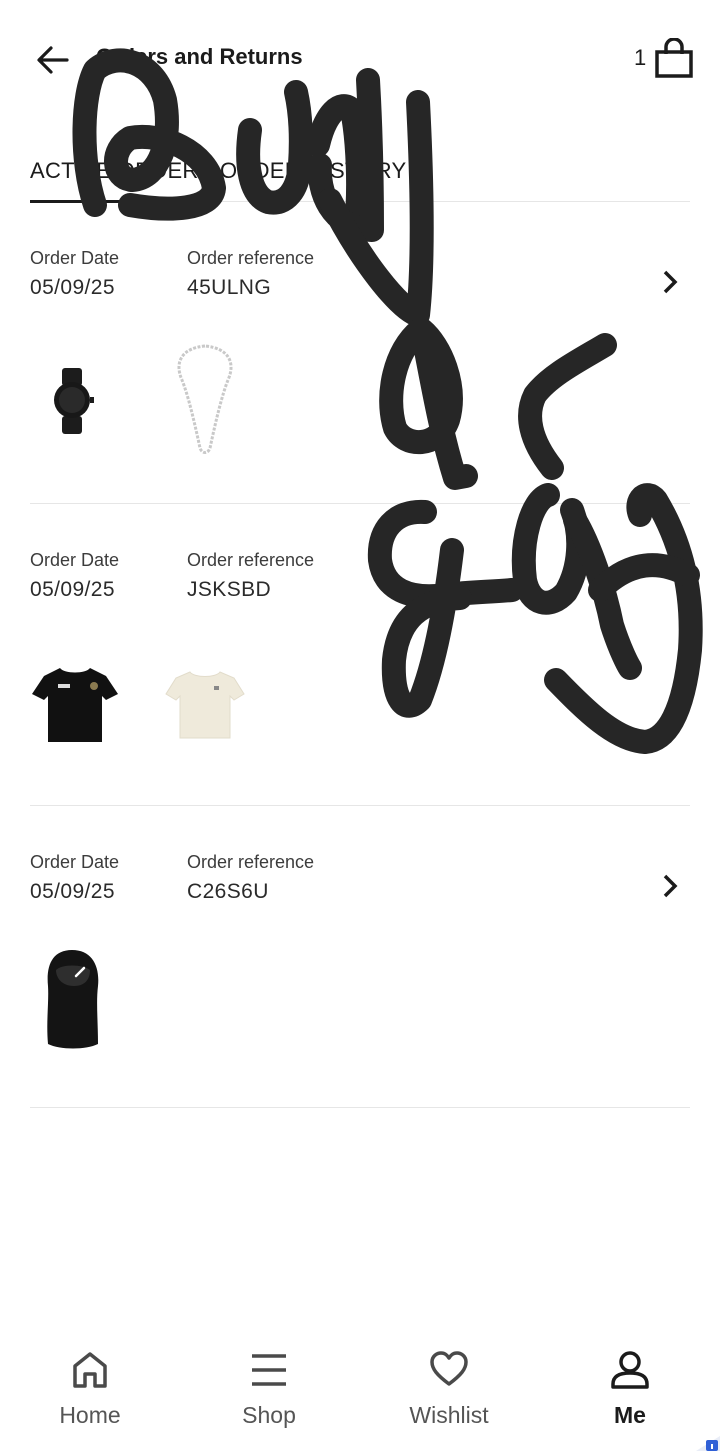  Describe the element at coordinates (205, 400) in the screenshot. I see `product-thumbnail-chain` at that location.